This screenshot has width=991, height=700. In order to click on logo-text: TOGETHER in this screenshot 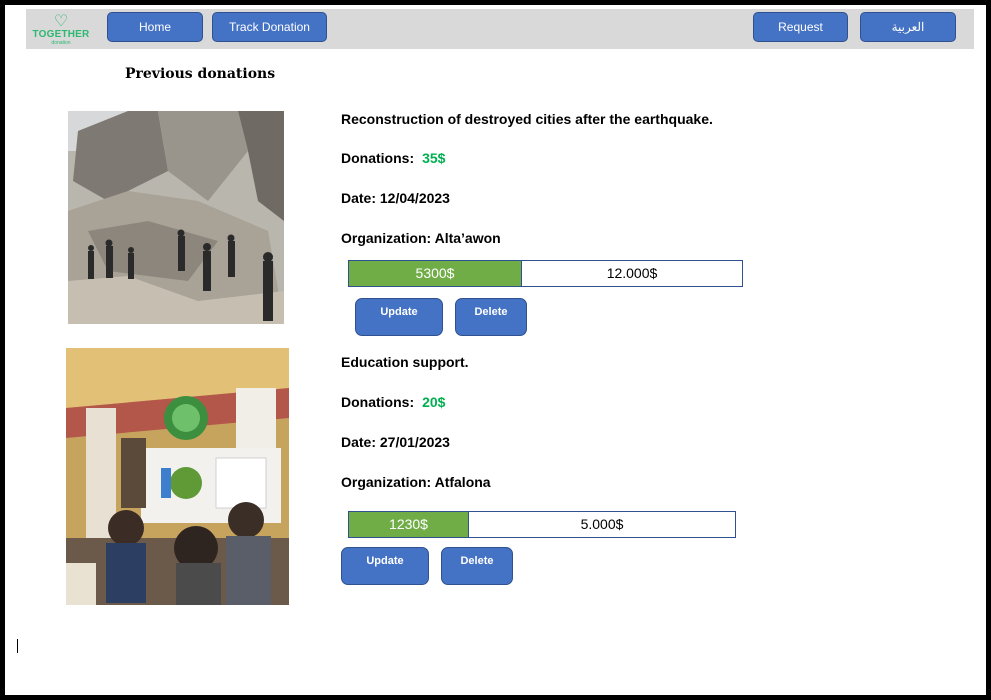, I will do `click(61, 34)`.